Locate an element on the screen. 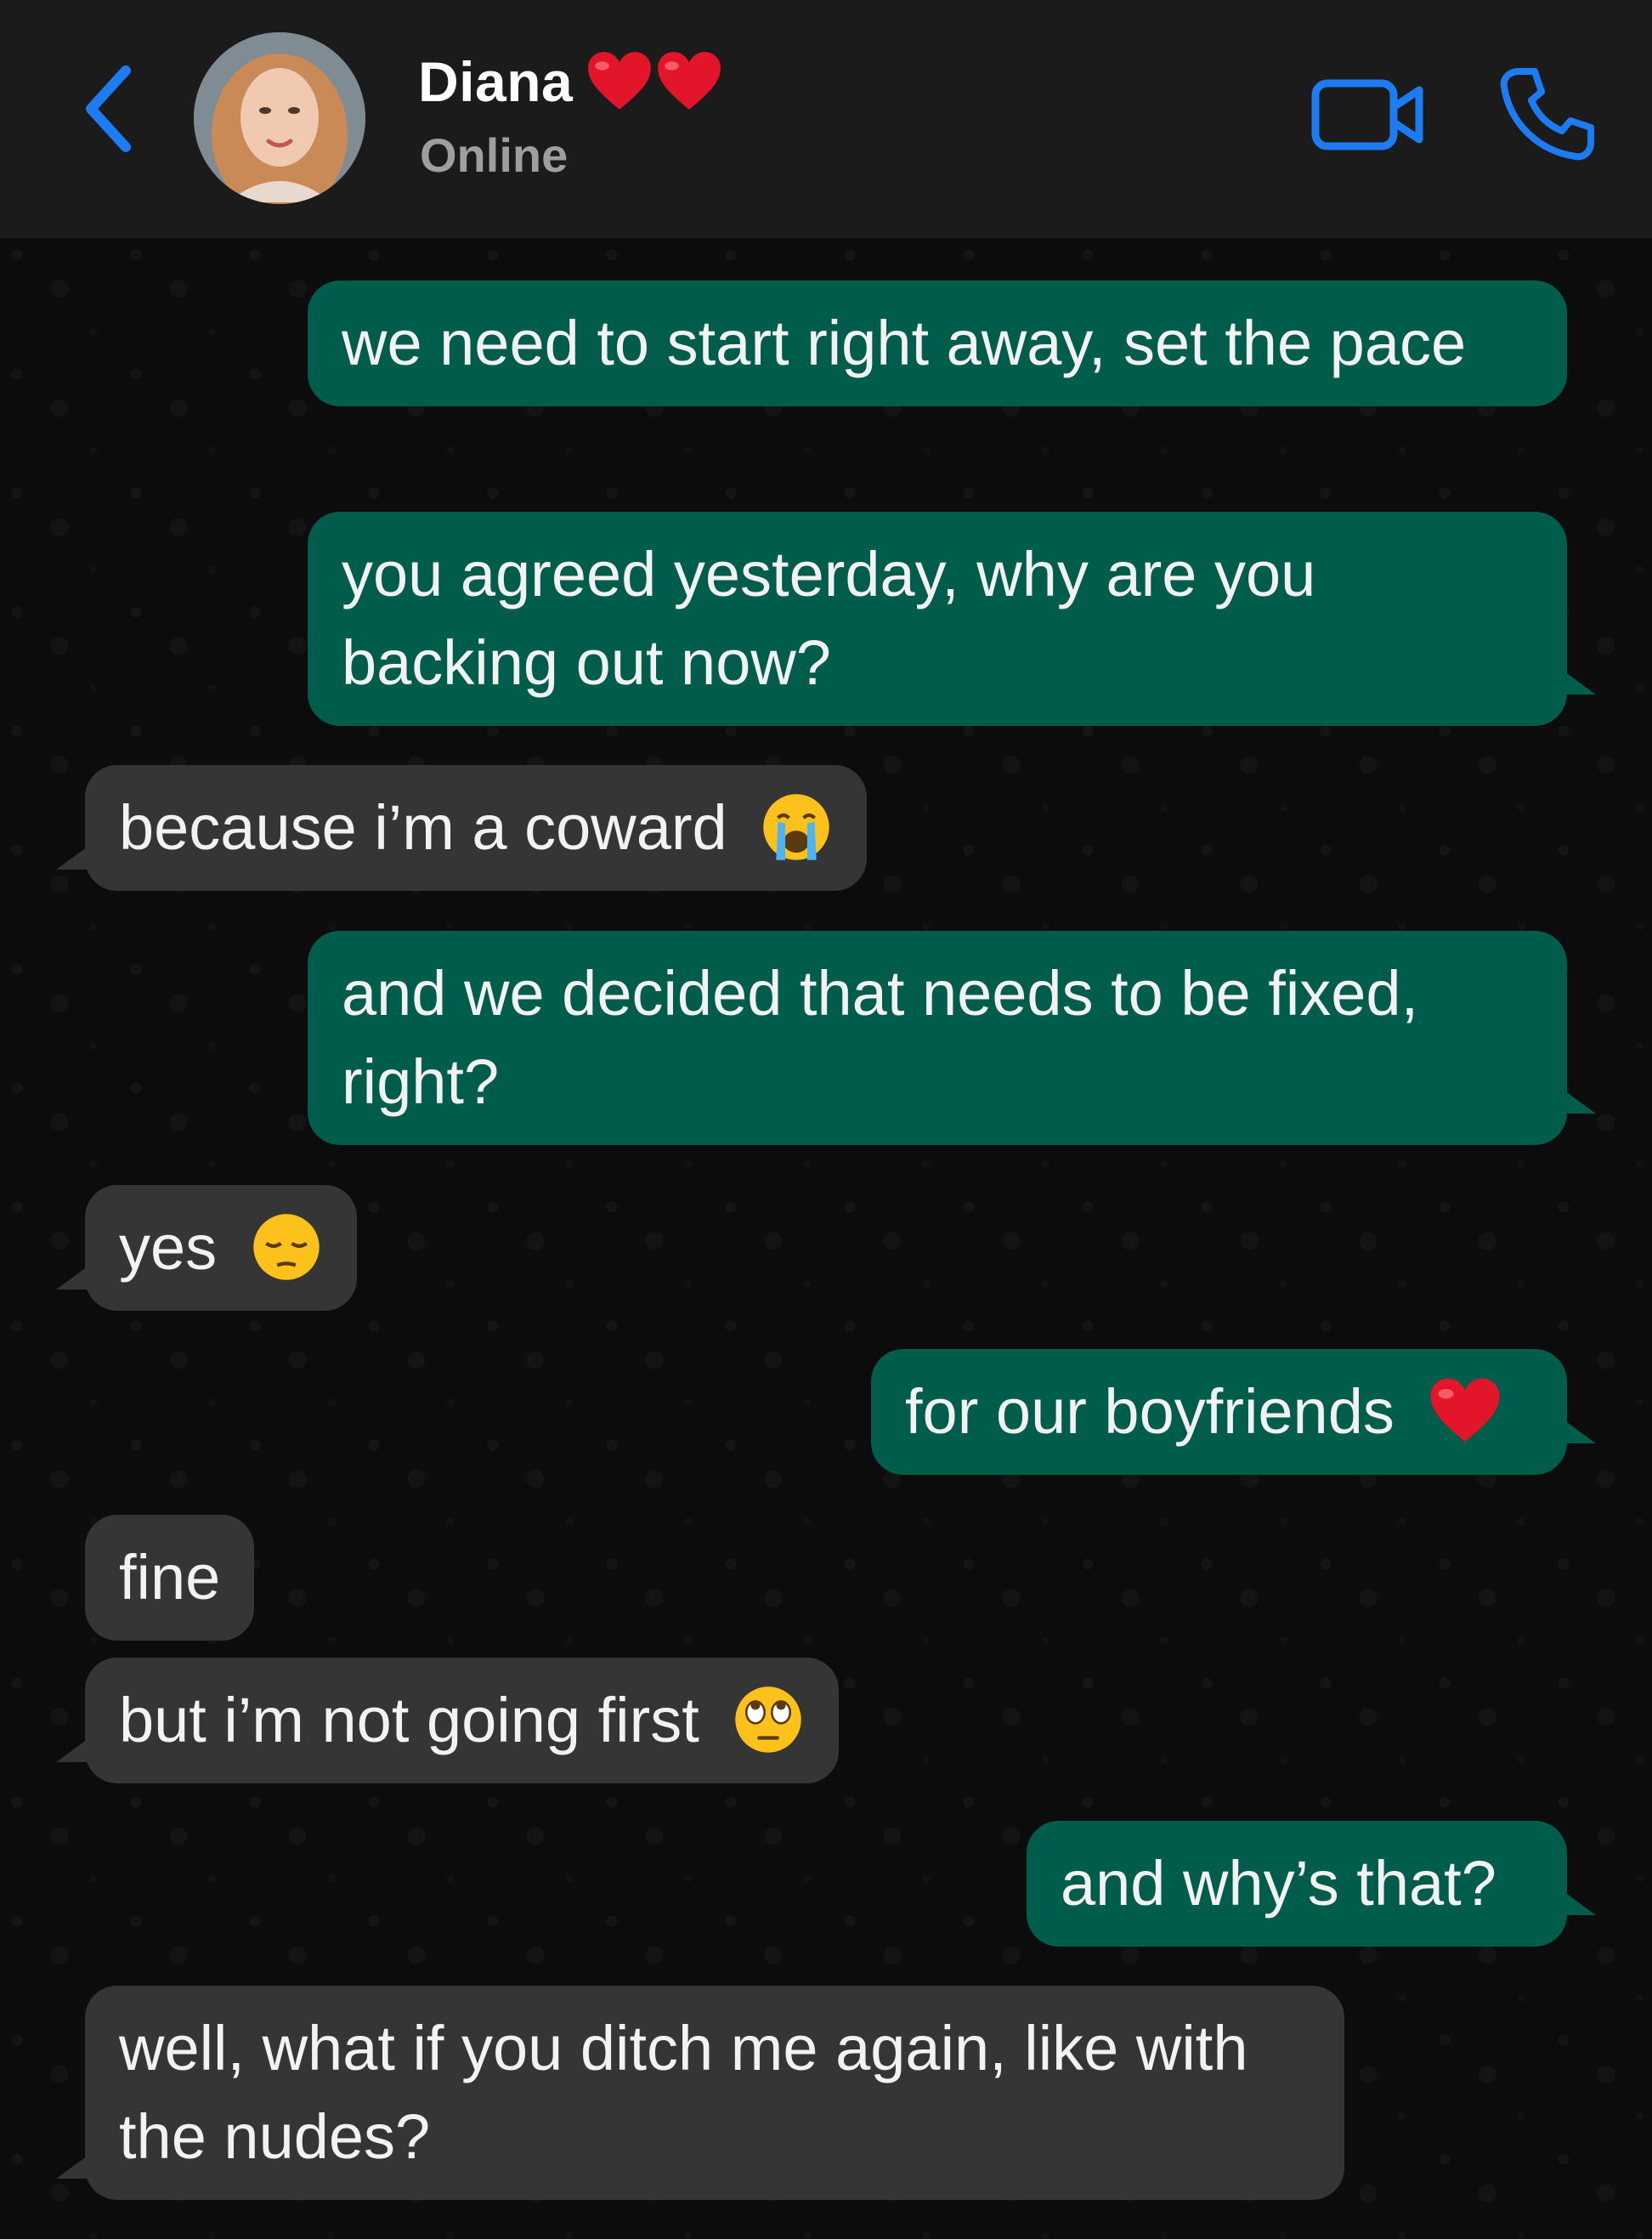 This screenshot has height=2239, width=1652. contact-name: Diana is located at coordinates (496, 81).